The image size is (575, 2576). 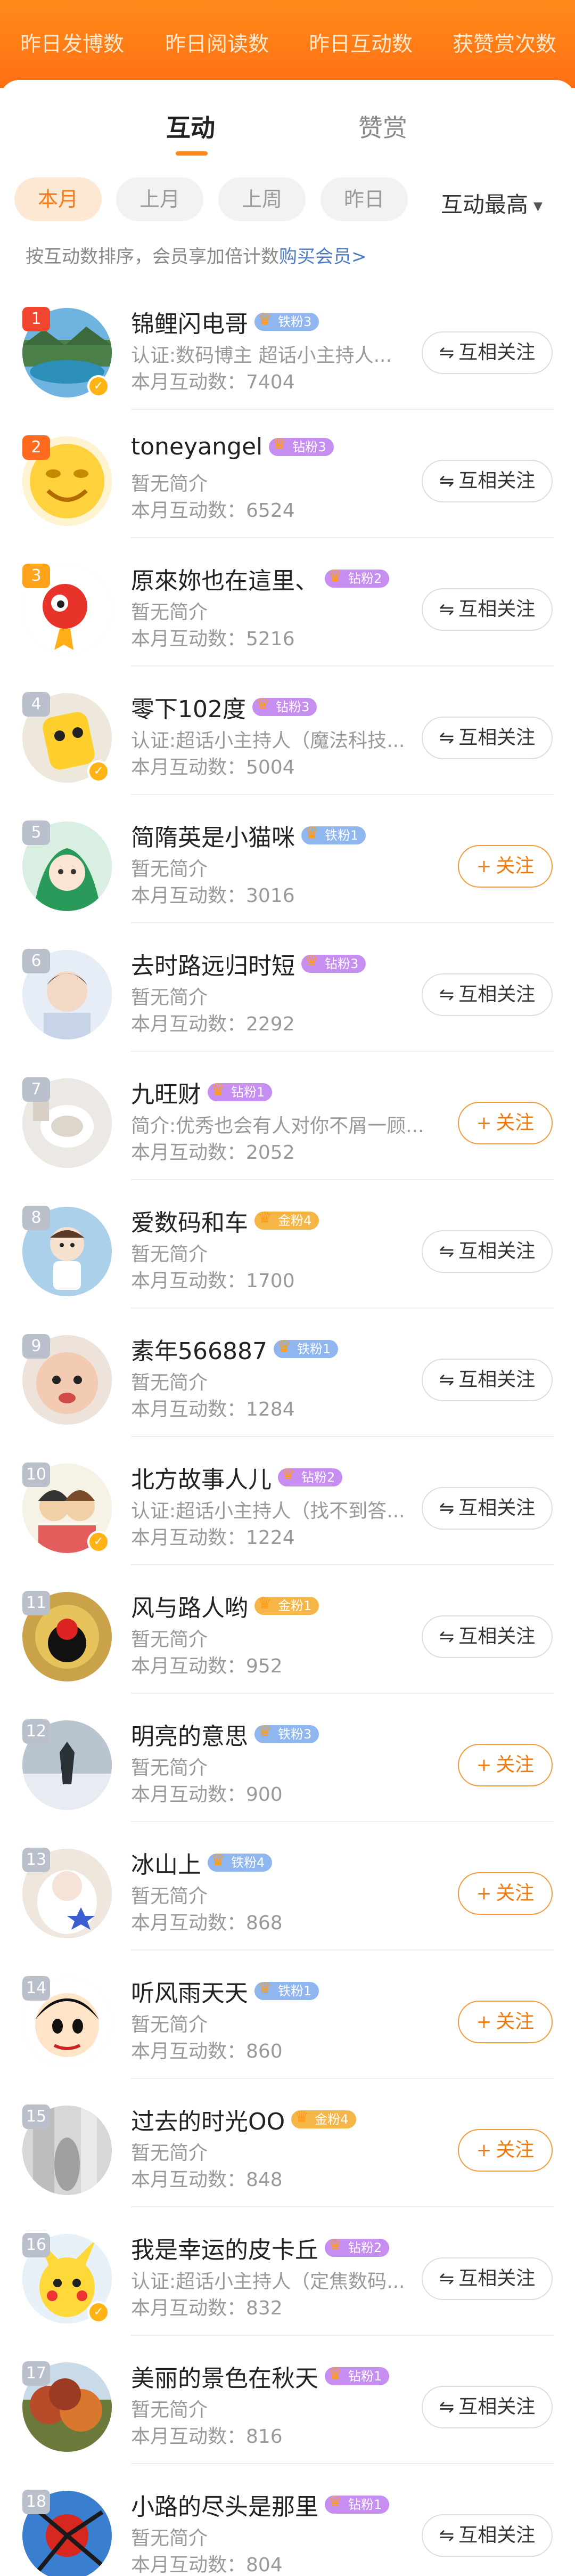 I want to click on list-item: 11 风与路人哟金粉1 暂无简介本月互动数：952 ⇋互相关注, so click(x=287, y=1629).